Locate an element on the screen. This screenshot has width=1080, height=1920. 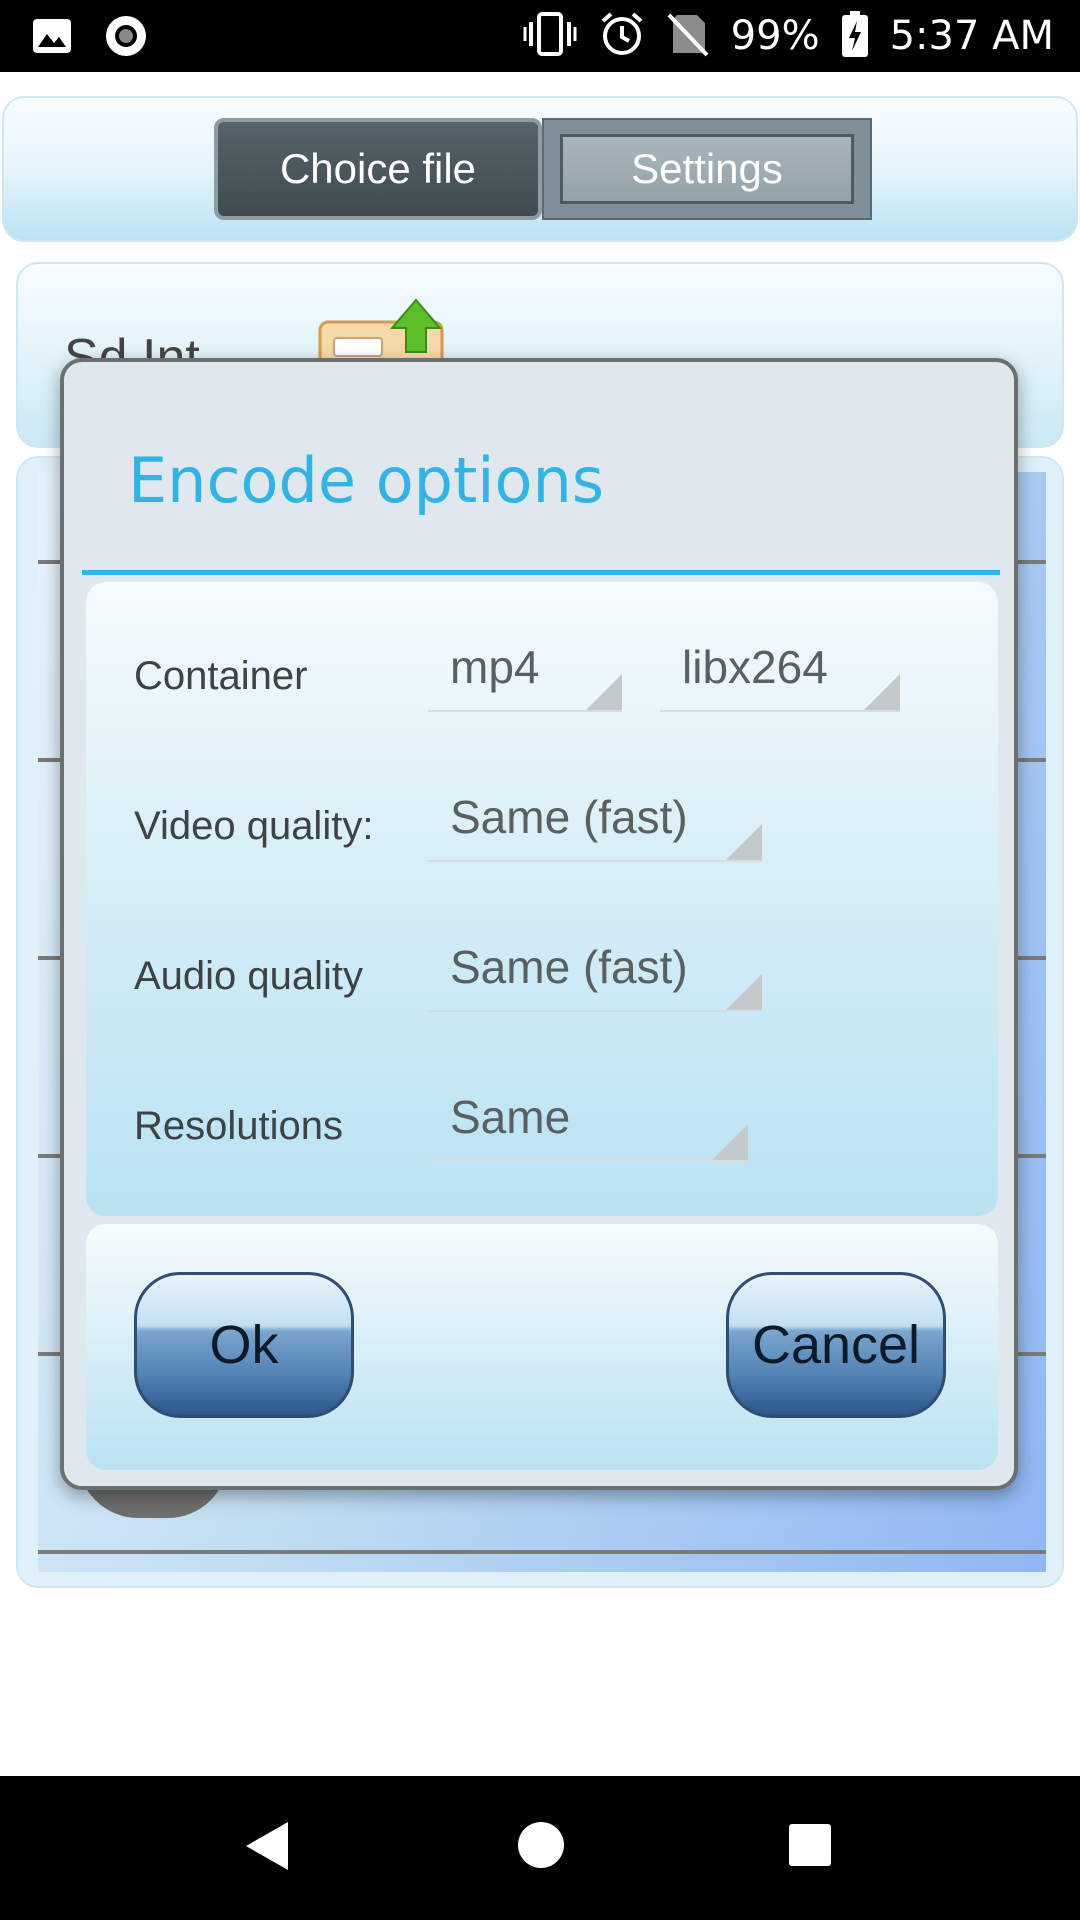
resolutions-label: Resolutions is located at coordinates (239, 1126).